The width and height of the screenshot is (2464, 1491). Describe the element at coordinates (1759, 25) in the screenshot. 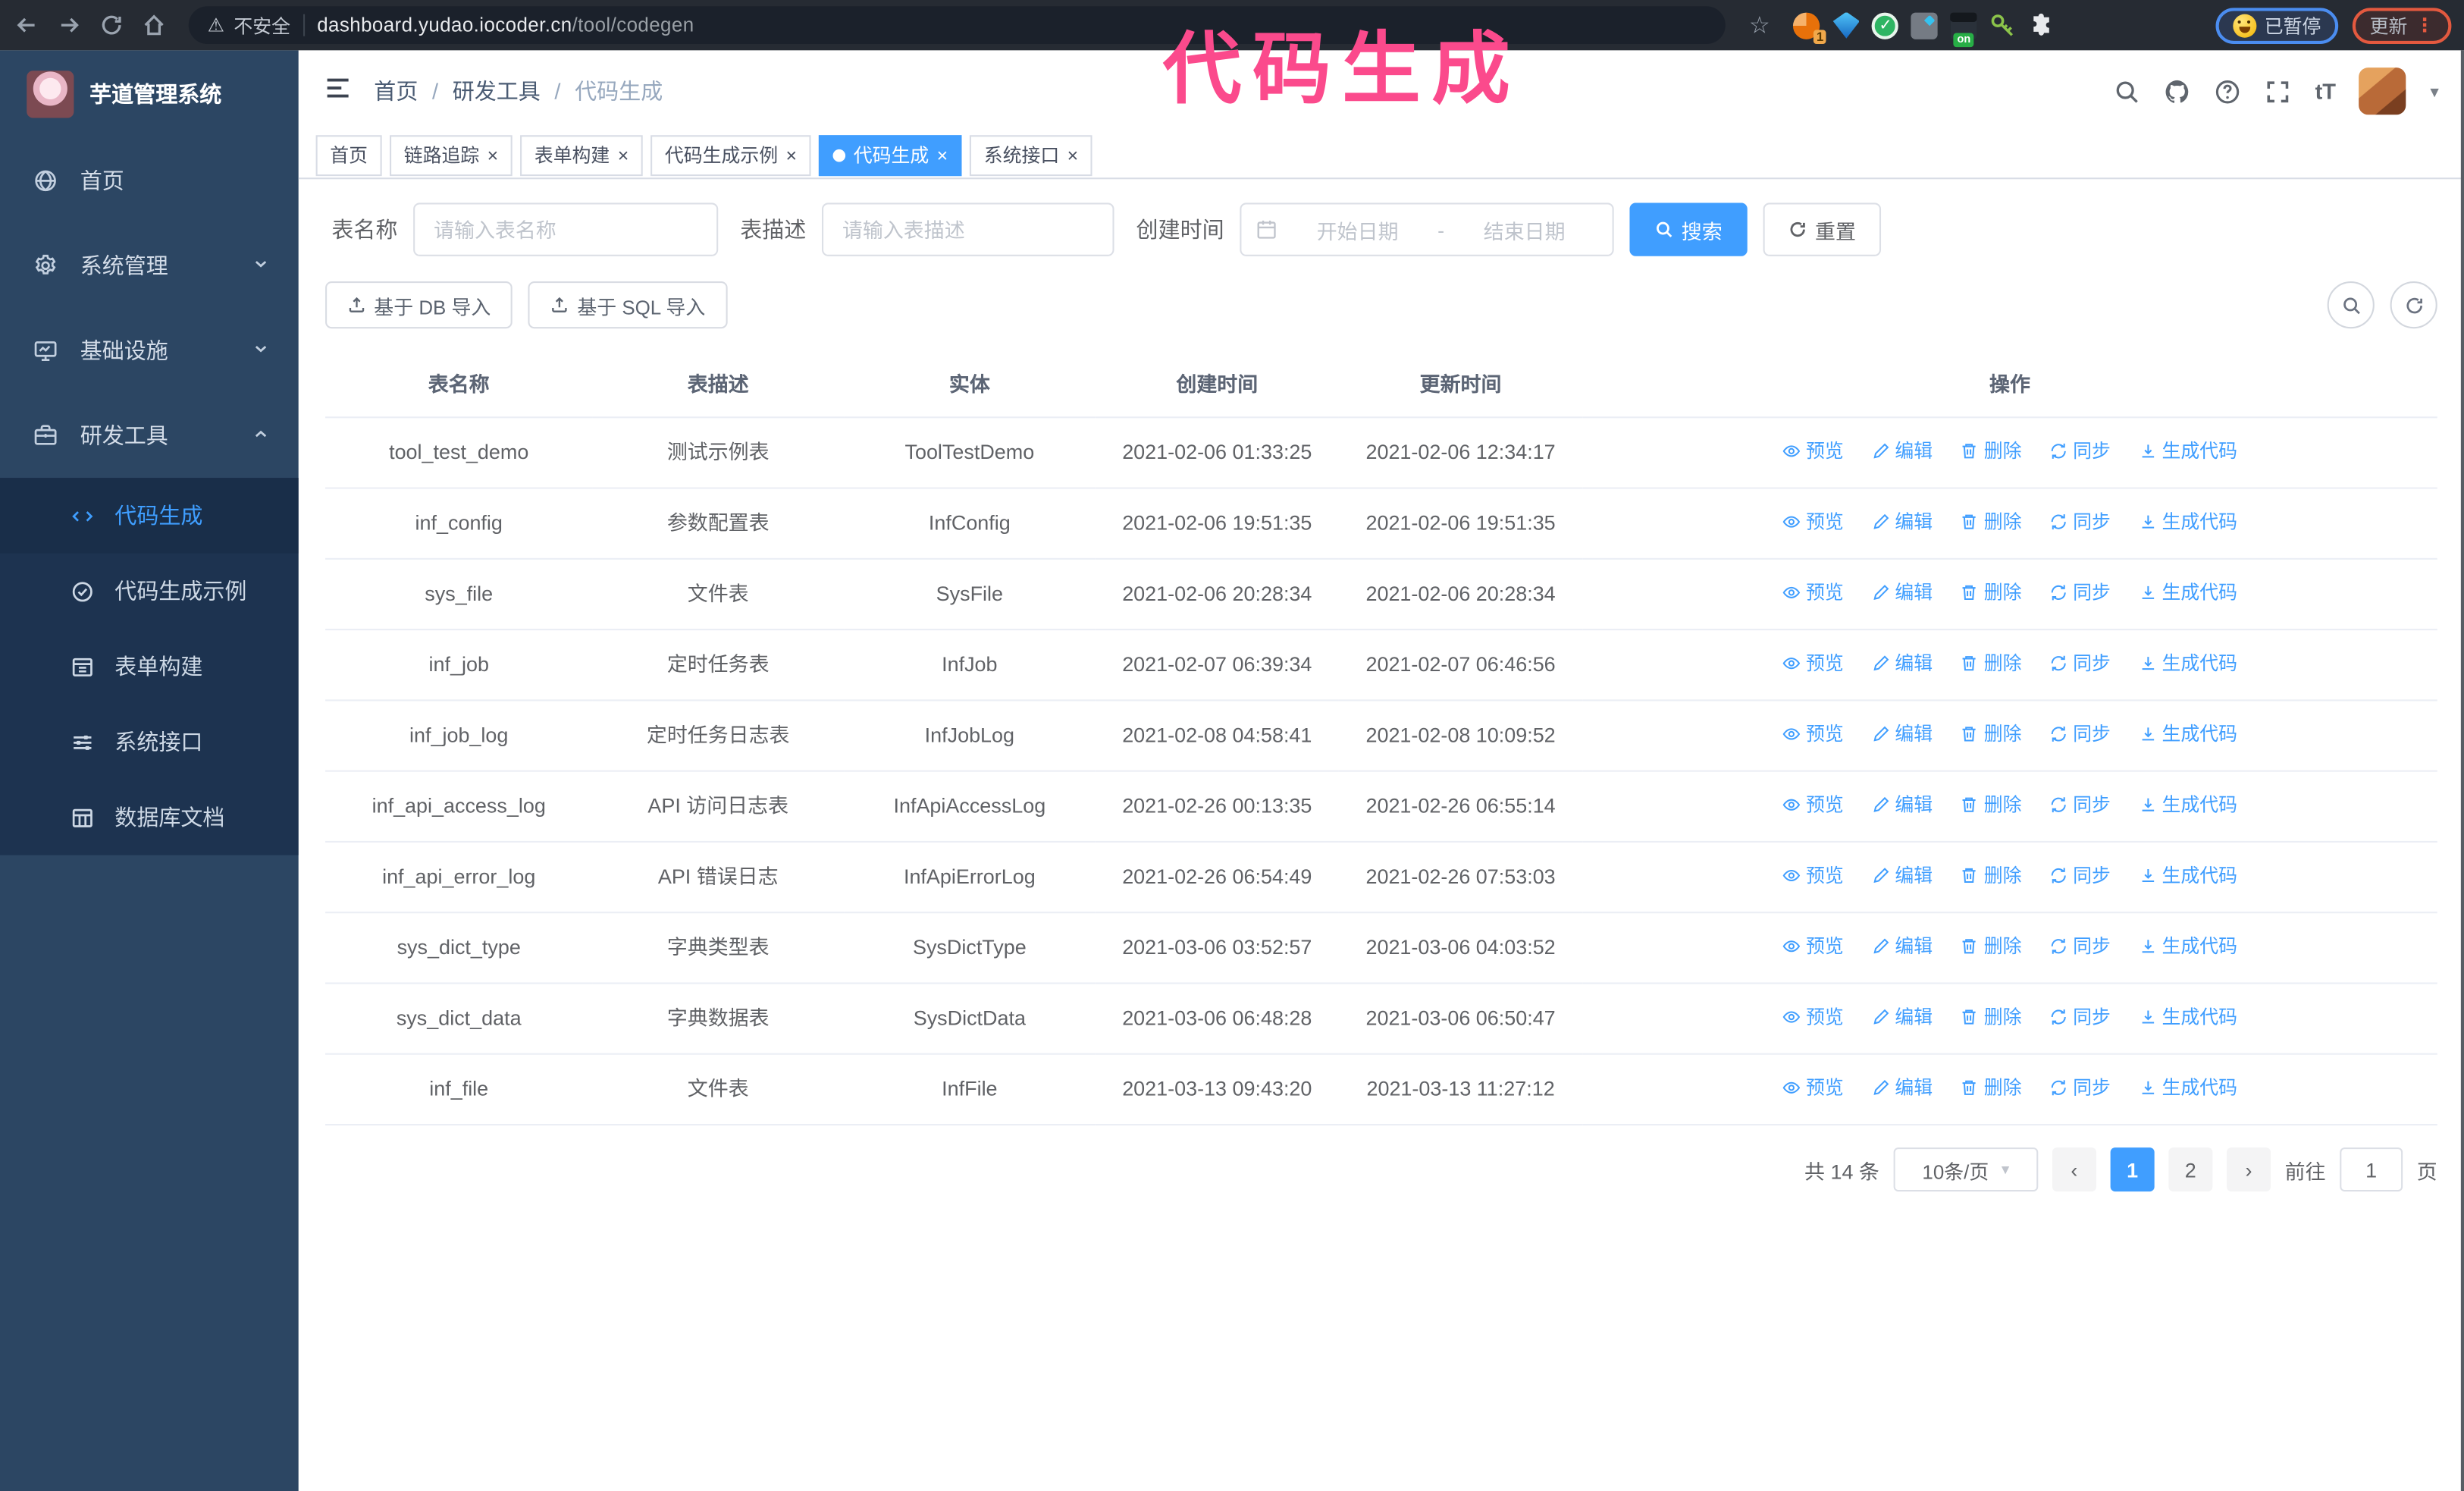

I see `bookmark-star-icon: ☆` at that location.